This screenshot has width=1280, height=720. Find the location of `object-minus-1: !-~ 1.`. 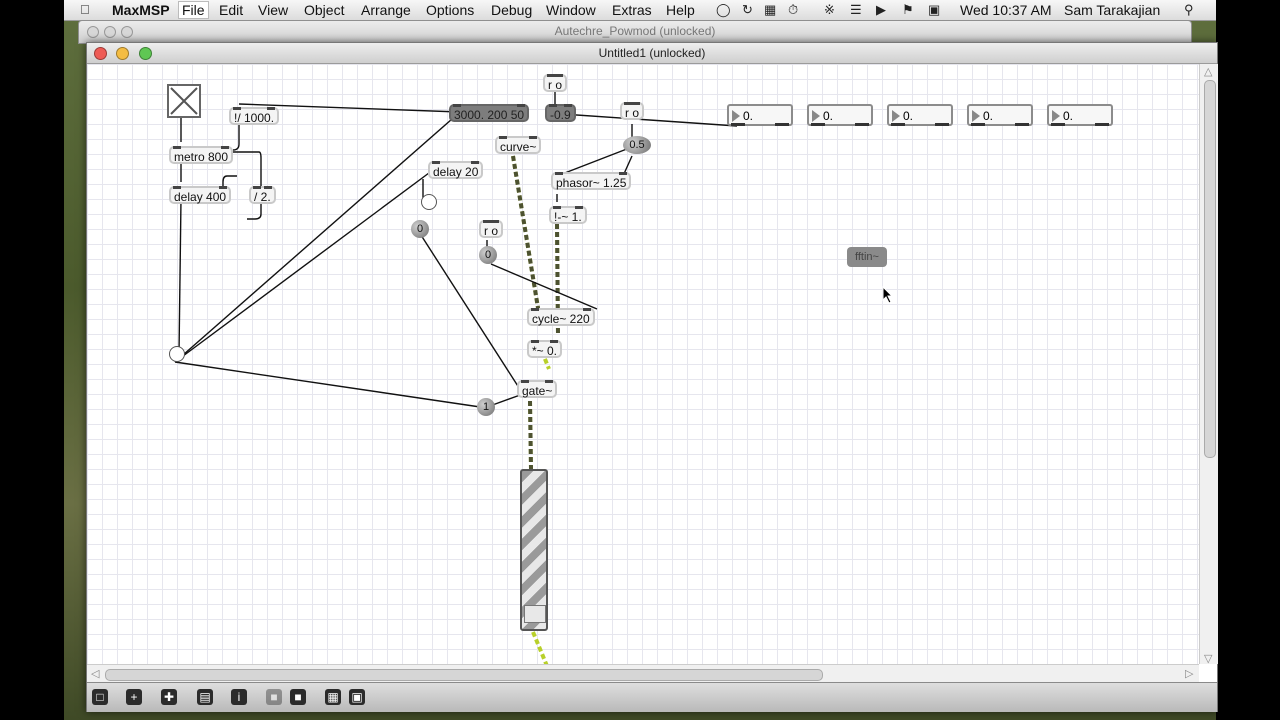

object-minus-1: !-~ 1. is located at coordinates (568, 215).